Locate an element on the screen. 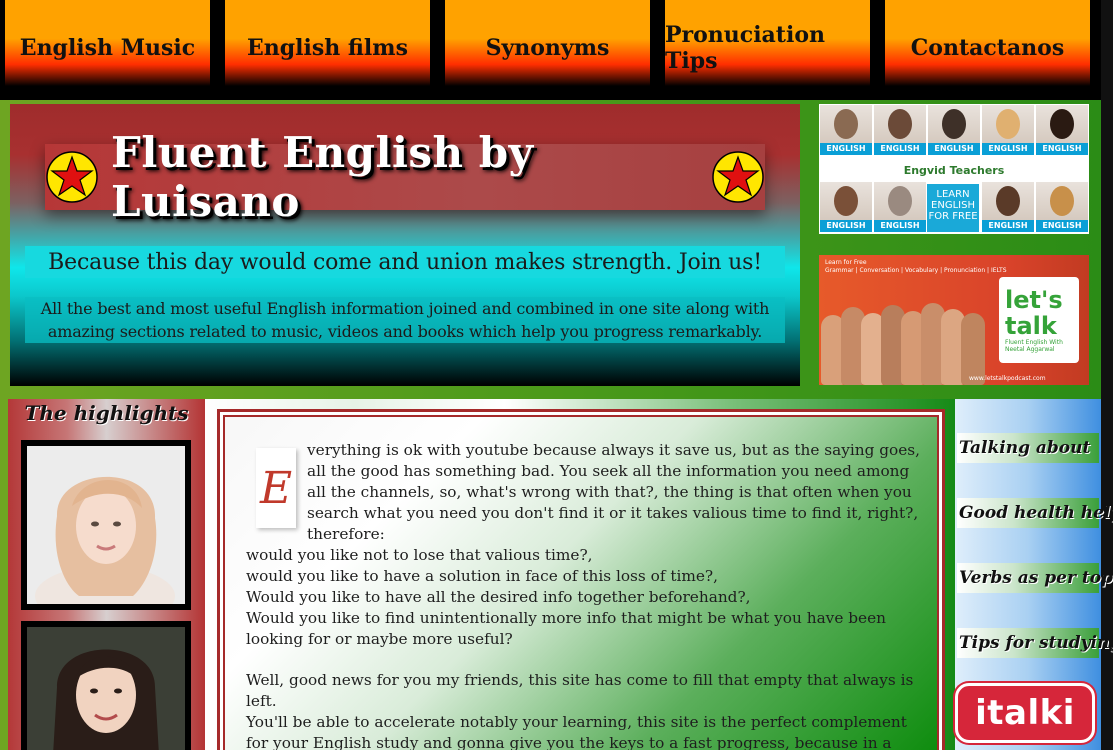 The height and width of the screenshot is (750, 1113). letstalk-people is located at coordinates (906, 335).